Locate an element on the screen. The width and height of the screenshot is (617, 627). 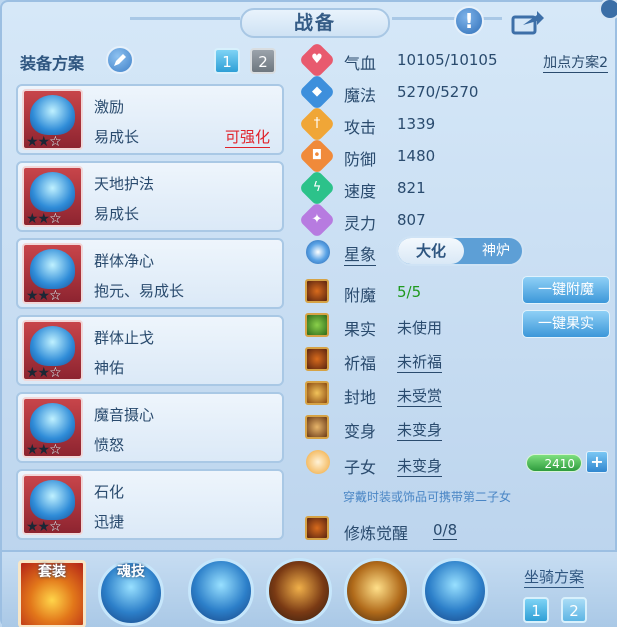
bottom-bar: 套装 魂技 坐骑方案 1 2 is located at coordinates (309, 588).